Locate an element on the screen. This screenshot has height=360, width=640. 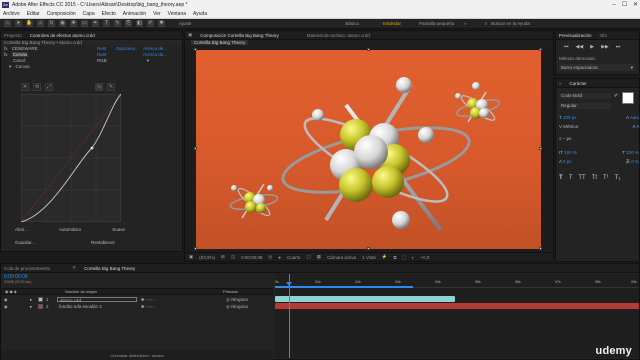
tab-character: Carácter is located at coordinates (578, 83).